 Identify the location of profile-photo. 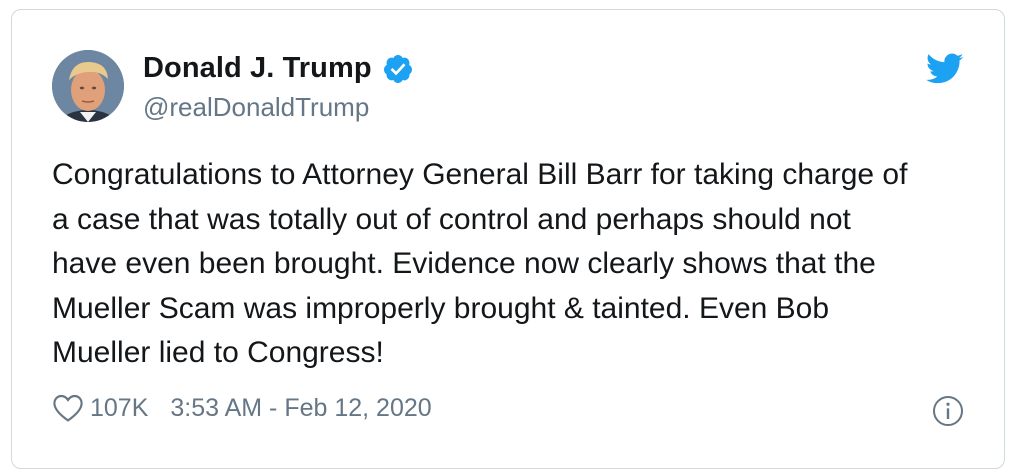
(88, 86).